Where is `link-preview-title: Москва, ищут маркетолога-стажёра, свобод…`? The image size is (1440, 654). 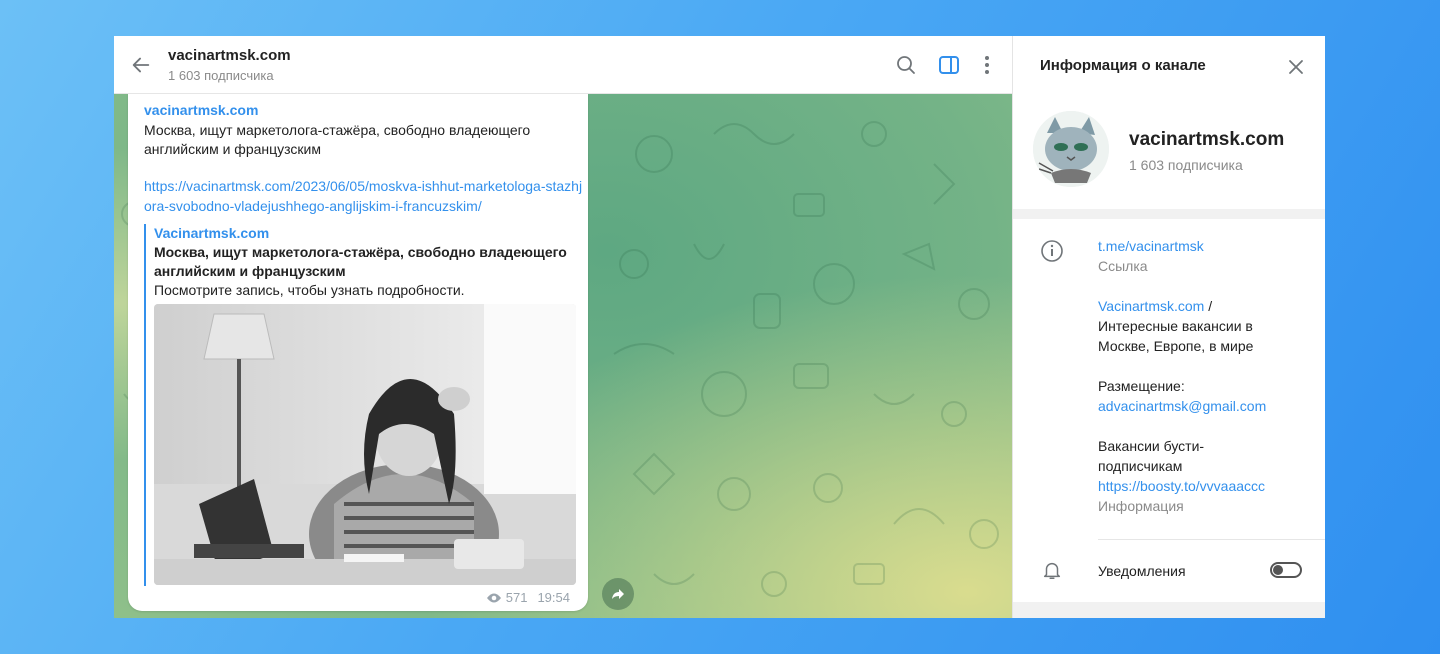
link-preview-title: Москва, ищут маркетолога-стажёра, свобод… is located at coordinates (360, 261).